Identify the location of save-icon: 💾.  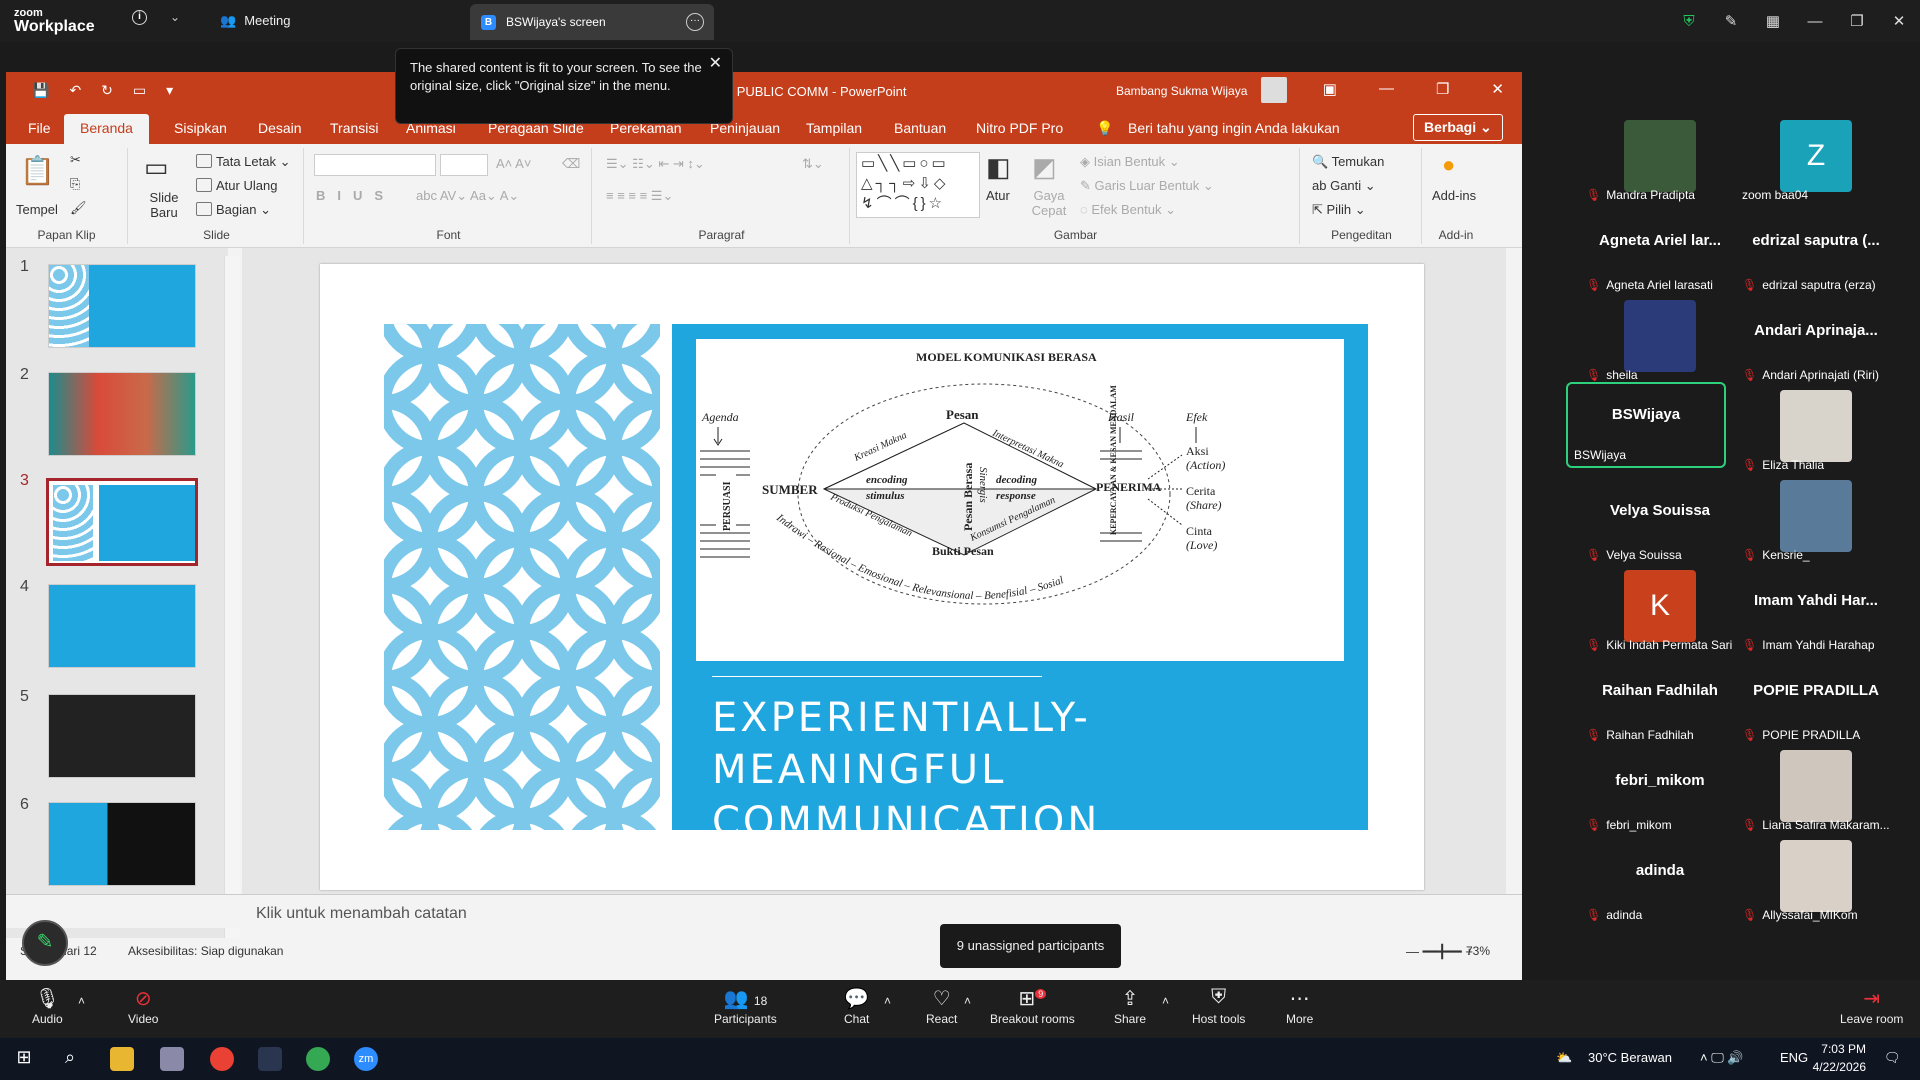
(40, 90).